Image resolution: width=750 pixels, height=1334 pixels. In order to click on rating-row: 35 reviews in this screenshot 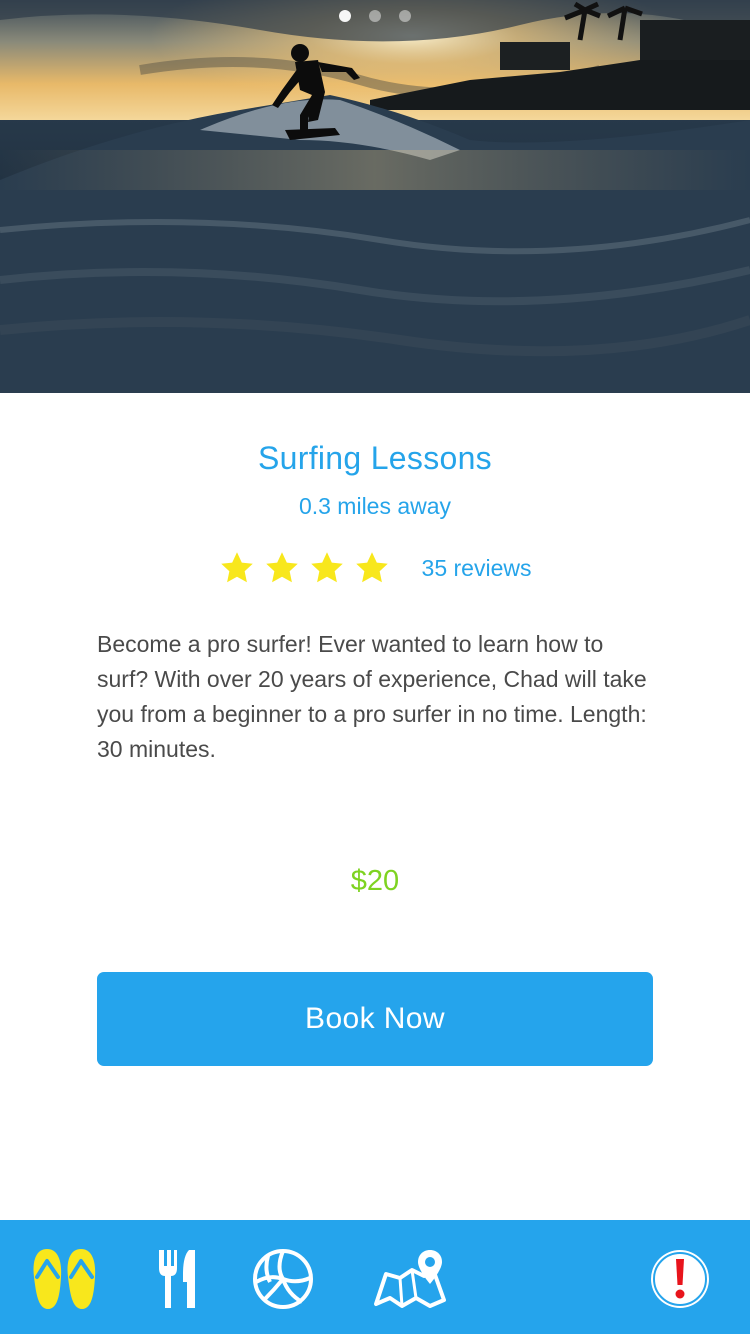, I will do `click(375, 568)`.